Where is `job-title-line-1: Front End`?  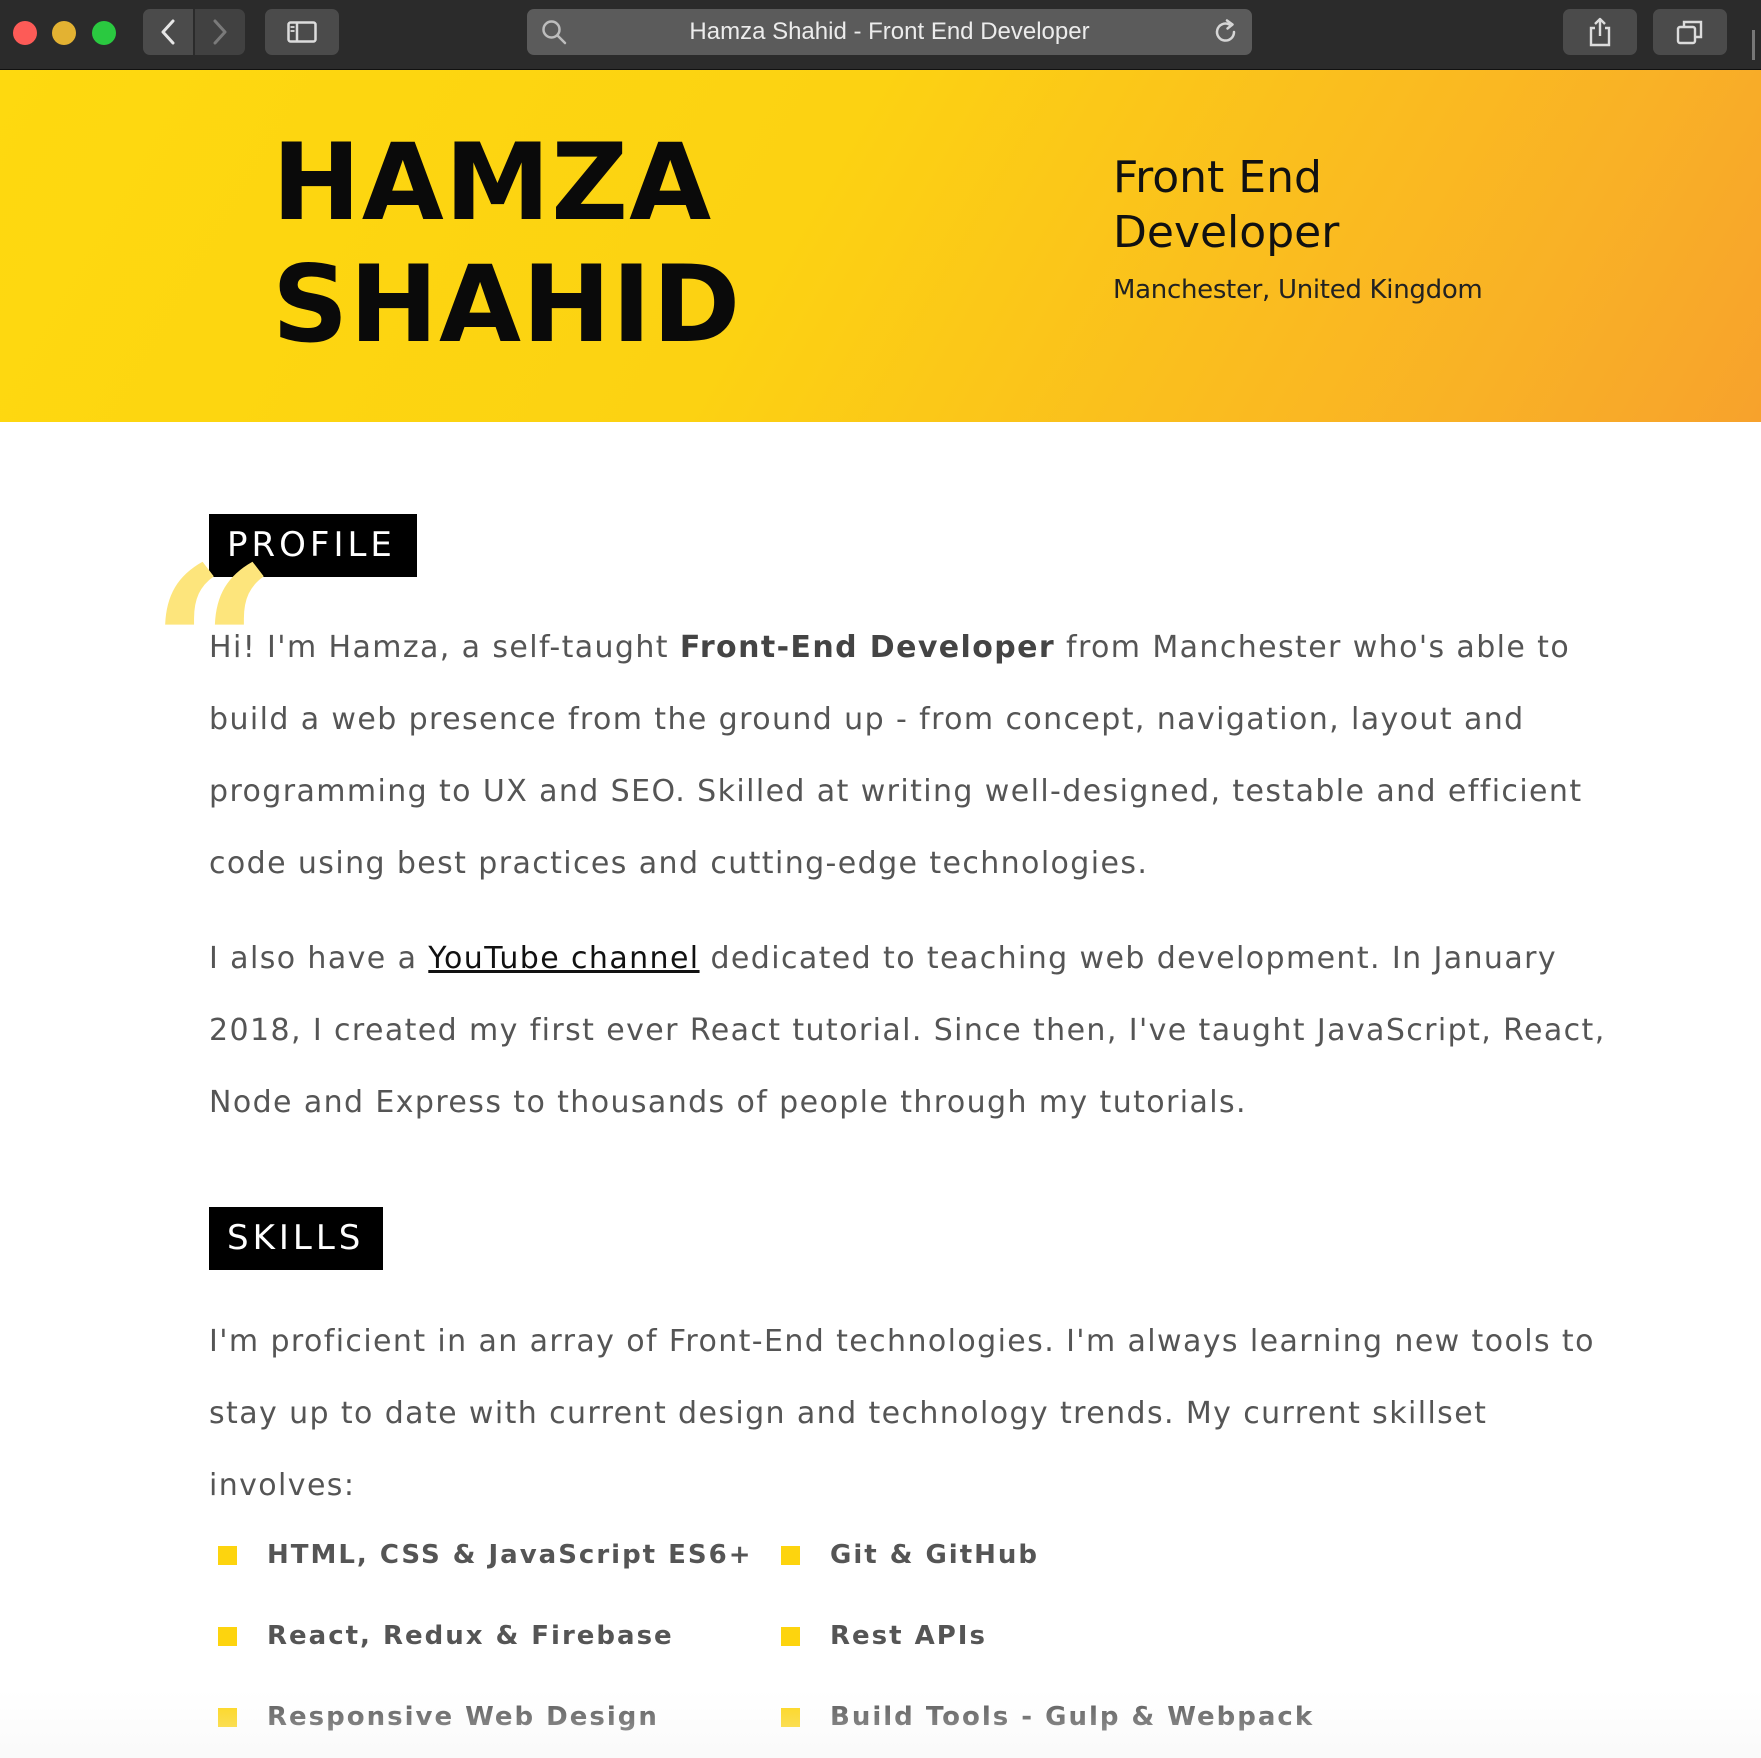
job-title-line-1: Front End is located at coordinates (1217, 177).